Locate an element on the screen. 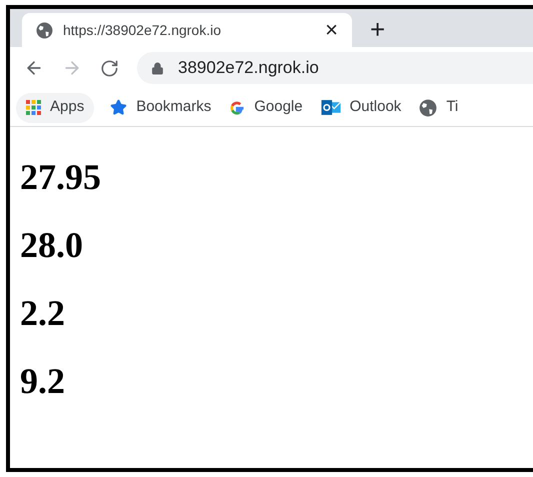  bookmark-item: Google is located at coordinates (266, 107).